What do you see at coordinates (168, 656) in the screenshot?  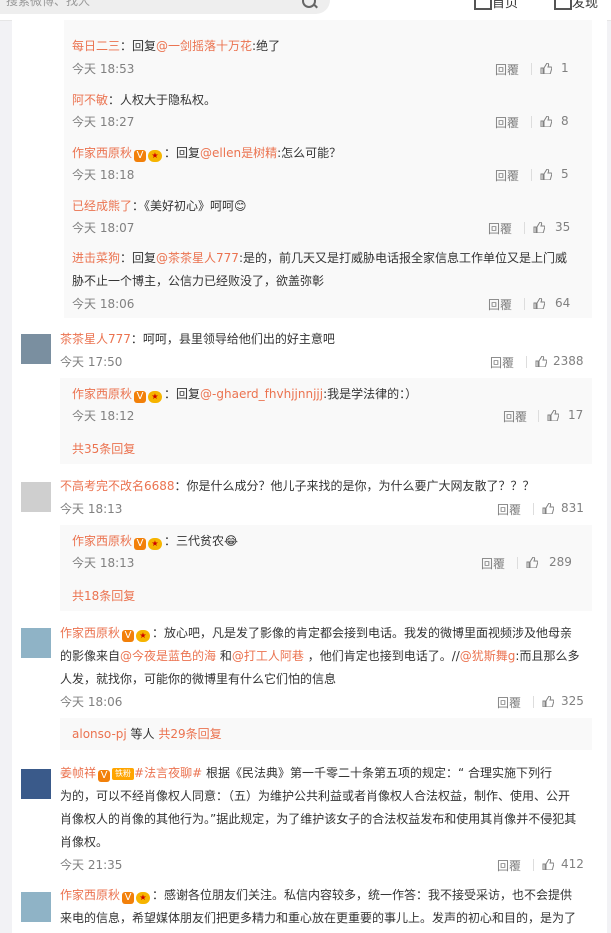 I see `mention-link: @今夜是蓝色的海` at bounding box center [168, 656].